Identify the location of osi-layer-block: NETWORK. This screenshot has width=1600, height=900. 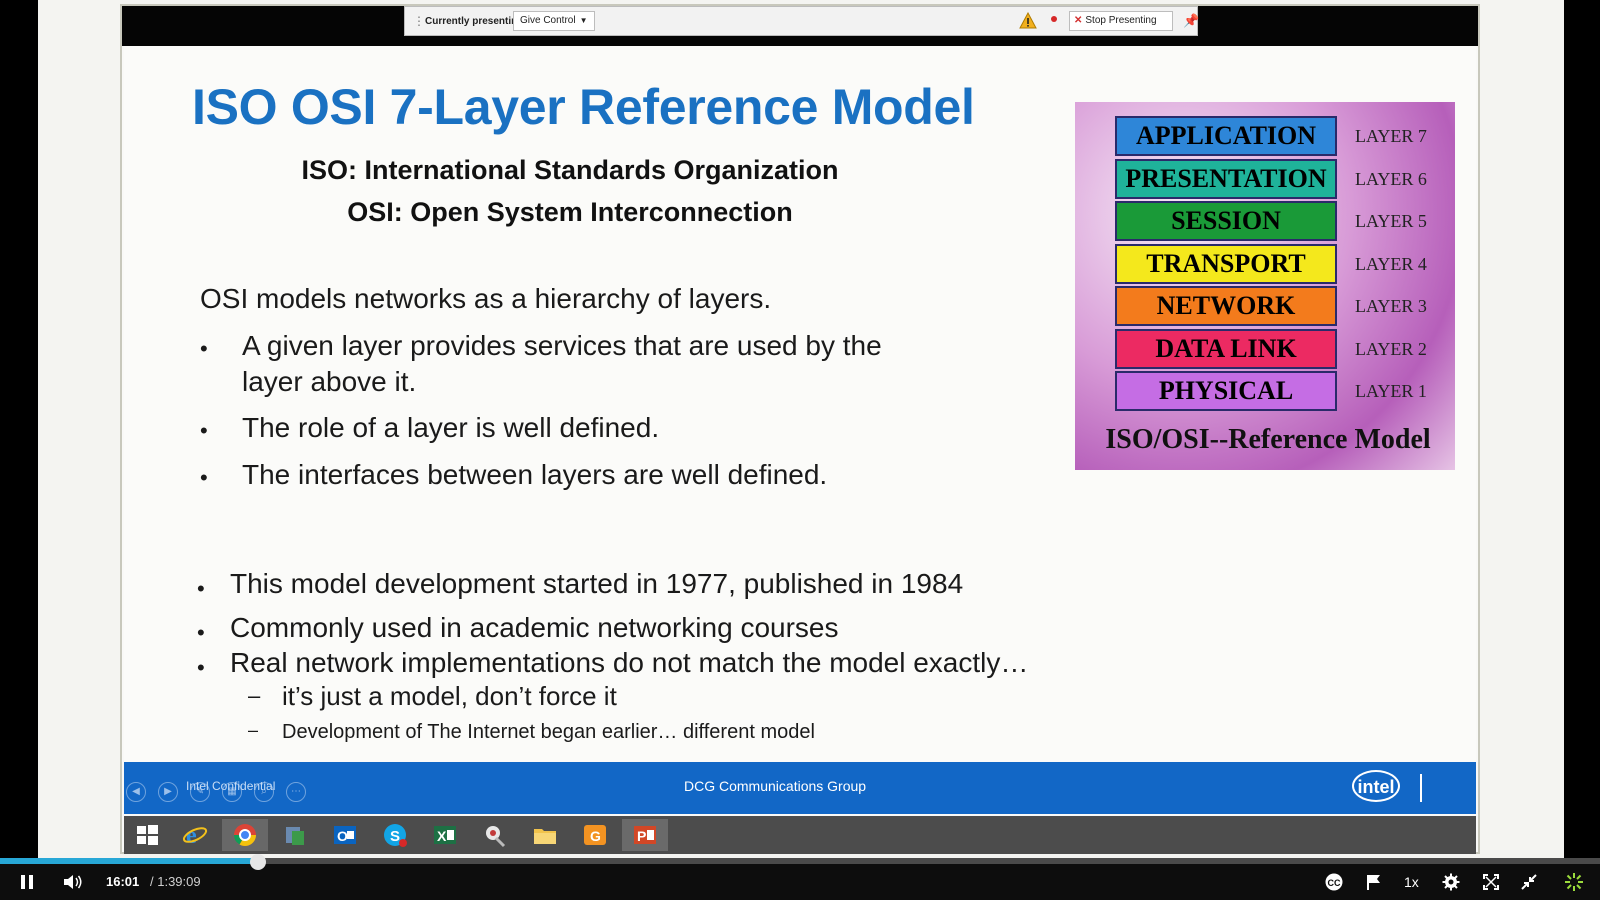
(1226, 306).